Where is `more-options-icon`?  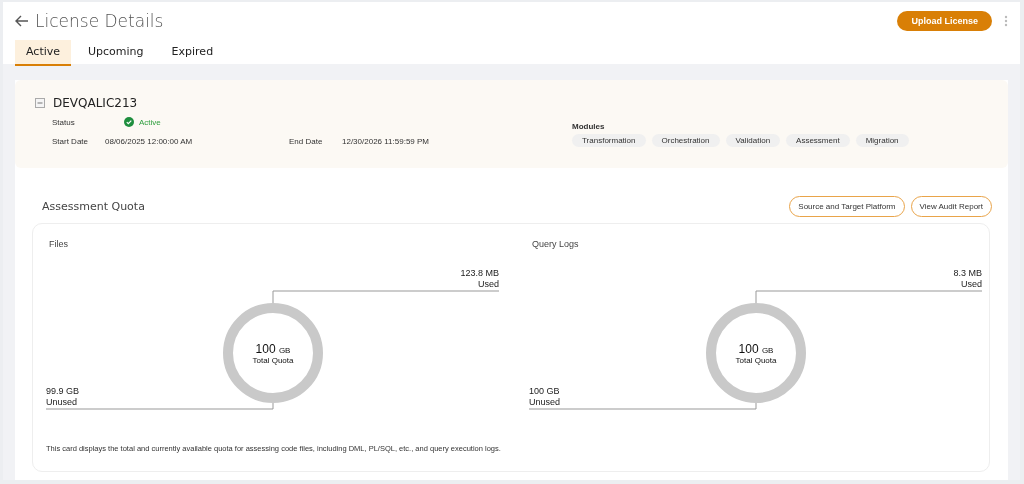
more-options-icon is located at coordinates (1006, 21).